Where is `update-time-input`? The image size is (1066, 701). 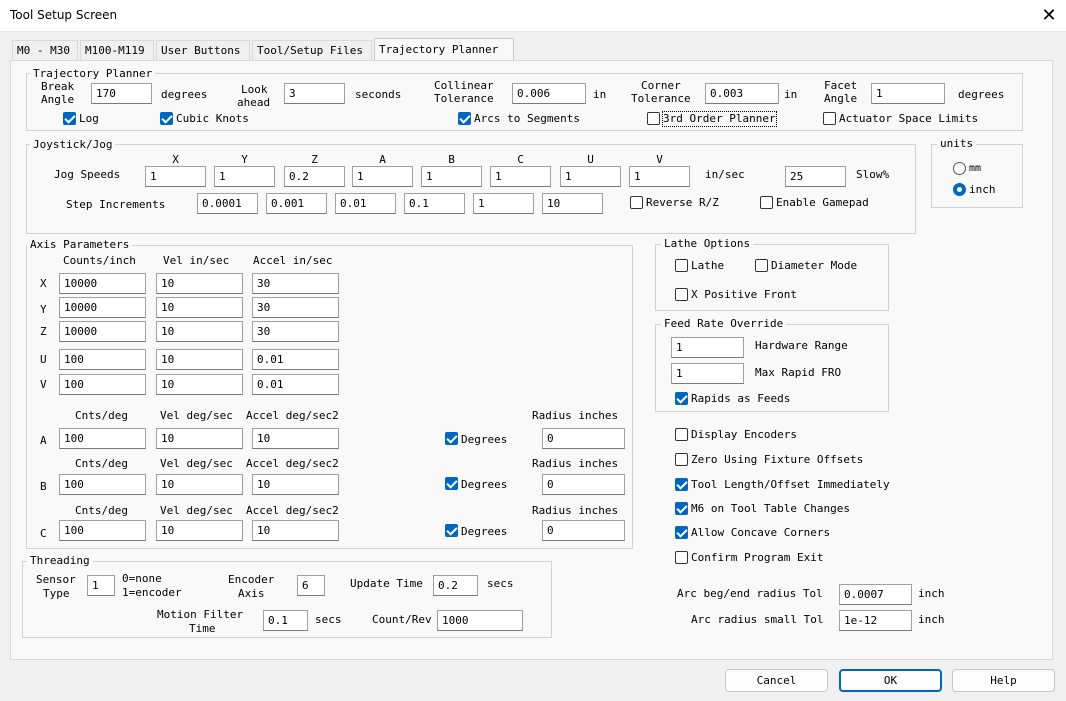
update-time-input is located at coordinates (455, 585).